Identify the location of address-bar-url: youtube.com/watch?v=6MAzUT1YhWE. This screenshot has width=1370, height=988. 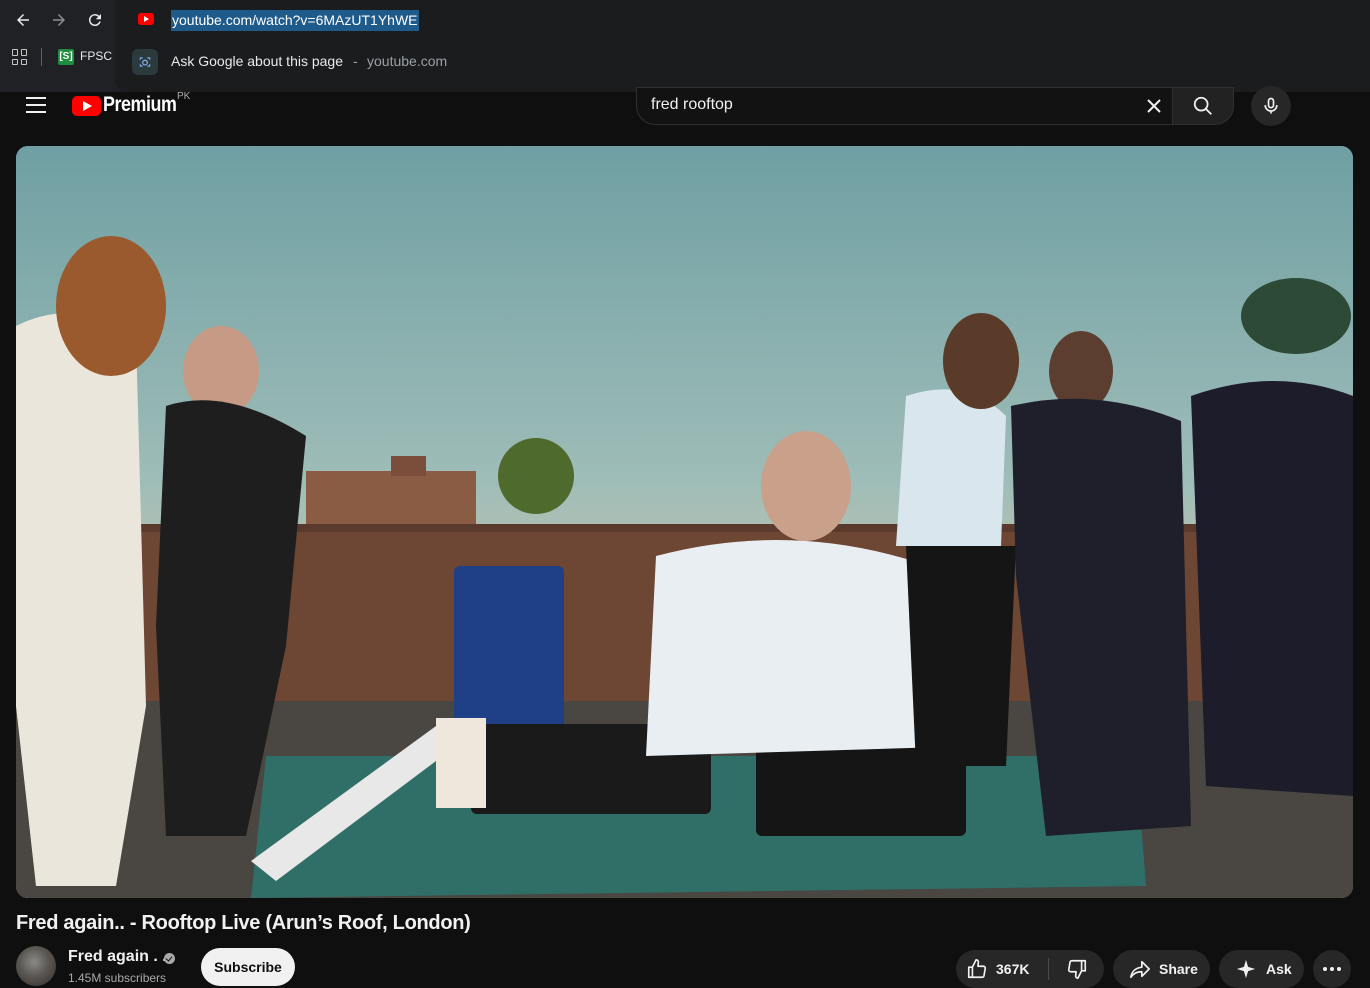
(295, 20).